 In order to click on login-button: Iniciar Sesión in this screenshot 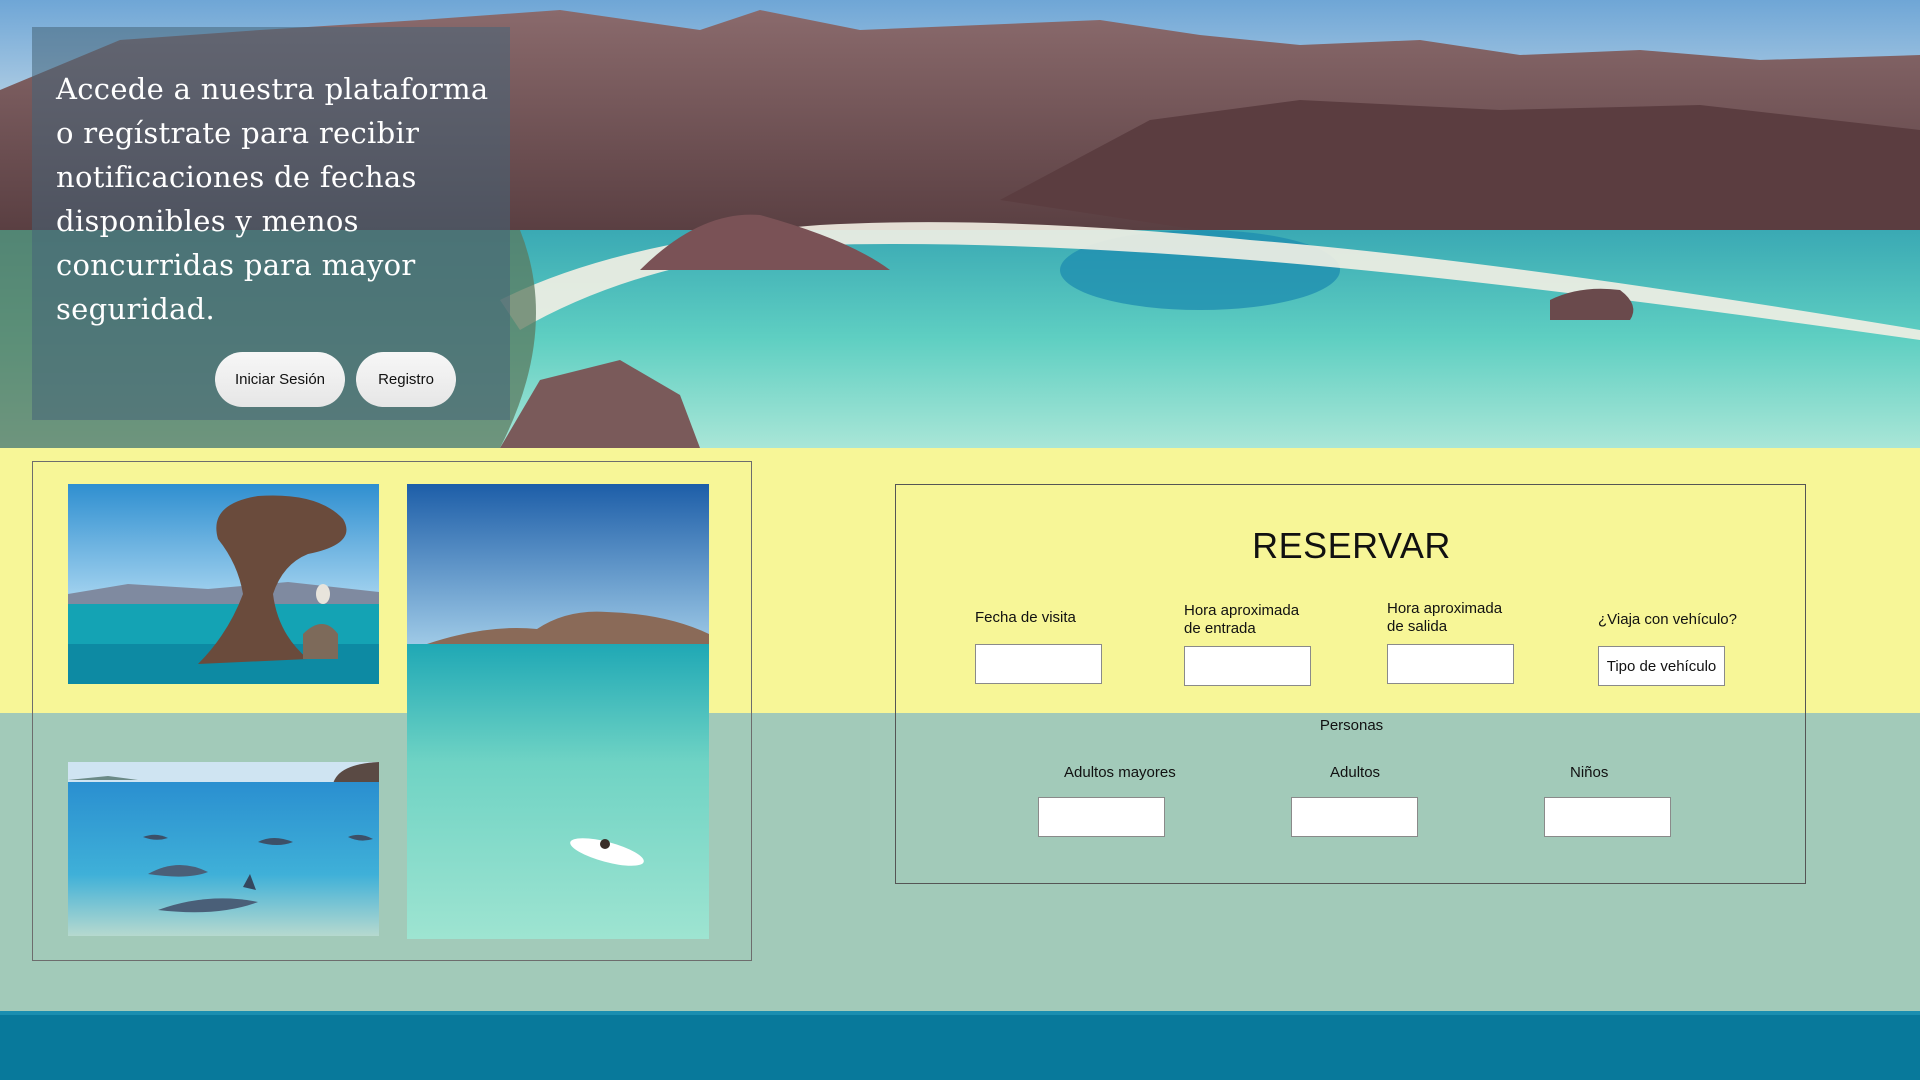, I will do `click(280, 379)`.